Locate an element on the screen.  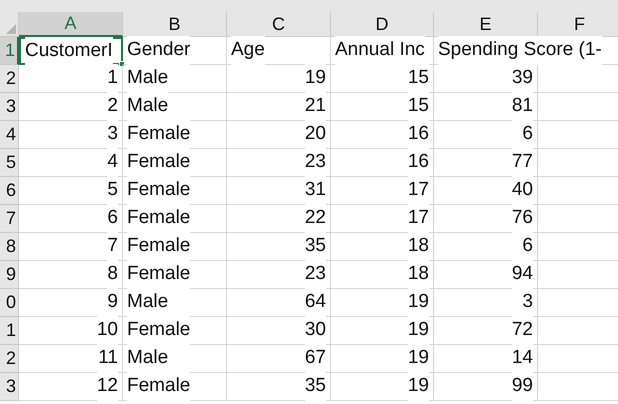
column-header: F is located at coordinates (578, 24).